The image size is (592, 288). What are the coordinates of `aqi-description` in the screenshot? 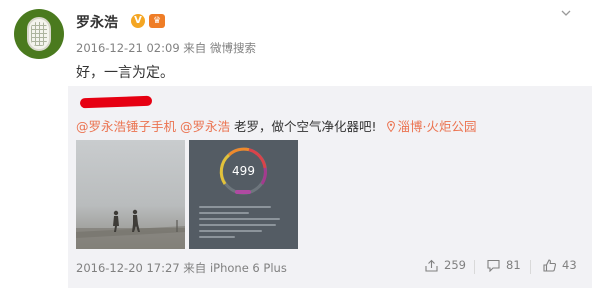 It's located at (244, 224).